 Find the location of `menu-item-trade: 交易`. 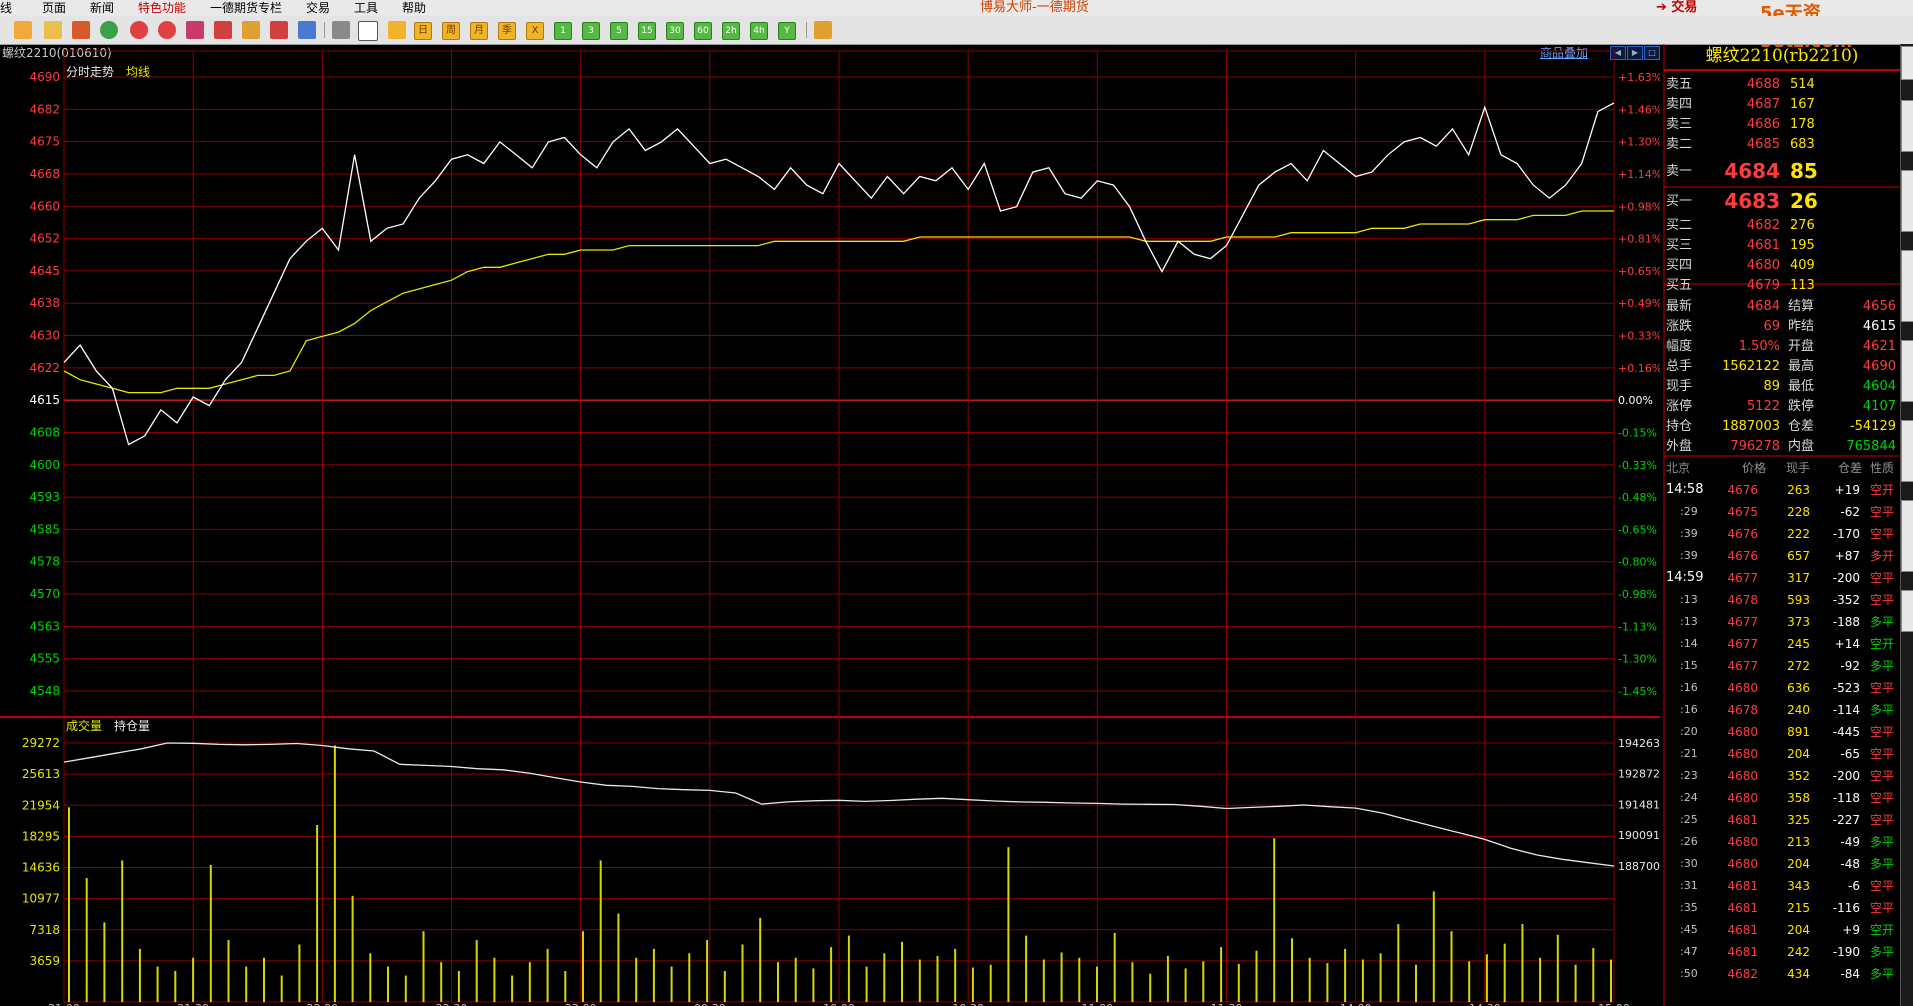

menu-item-trade: 交易 is located at coordinates (318, 8).